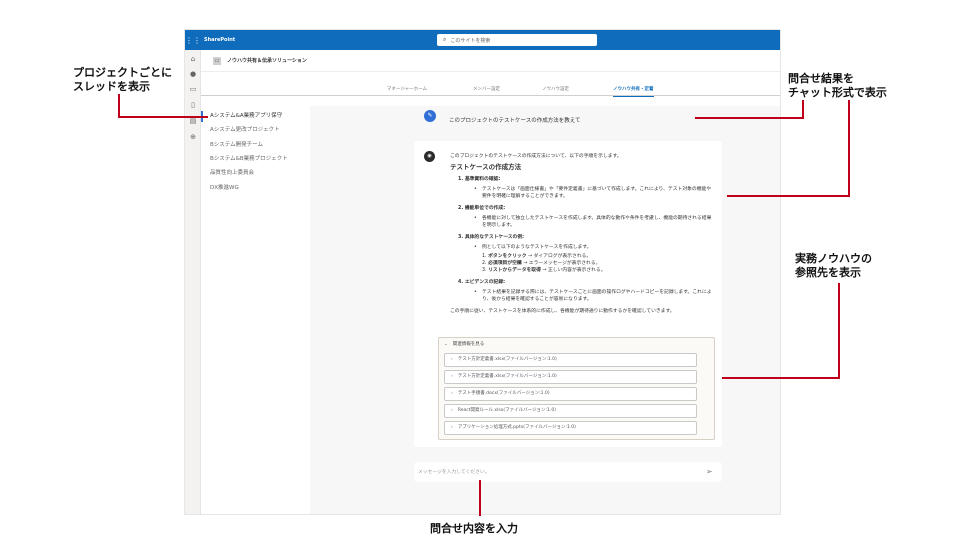 Image resolution: width=965 pixels, height=543 pixels. Describe the element at coordinates (555, 89) in the screenshot. I see `tab-knowhow-settings: ノウハウ設定` at that location.